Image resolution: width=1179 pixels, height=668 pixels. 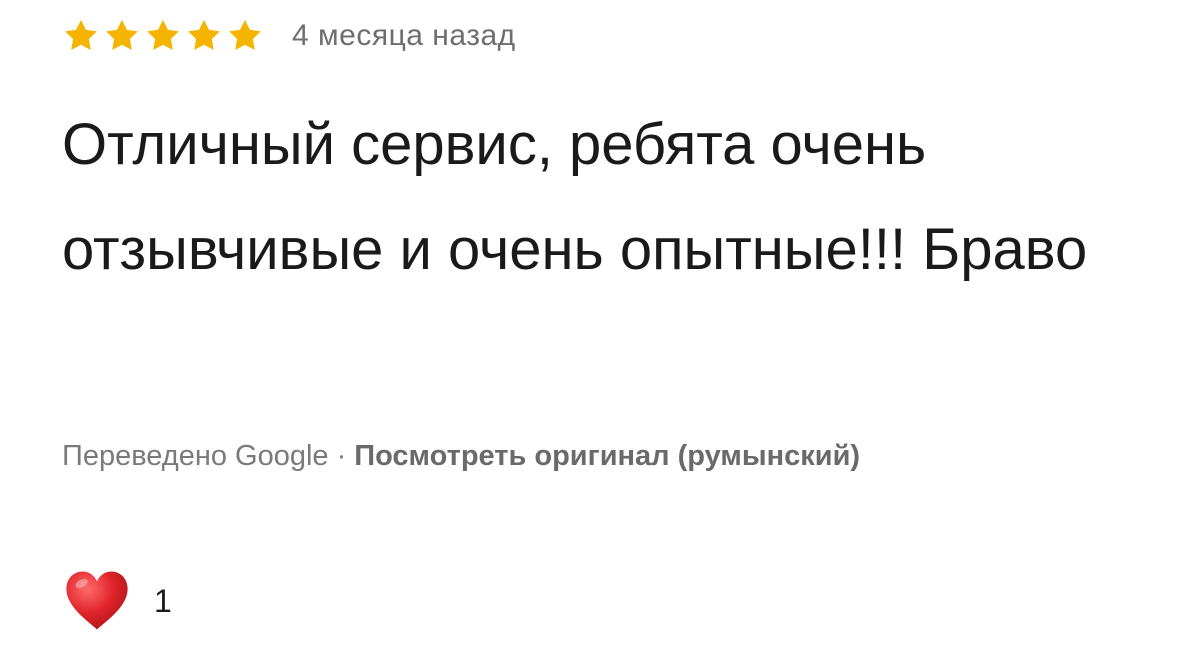 I want to click on heart-icon, so click(x=97, y=601).